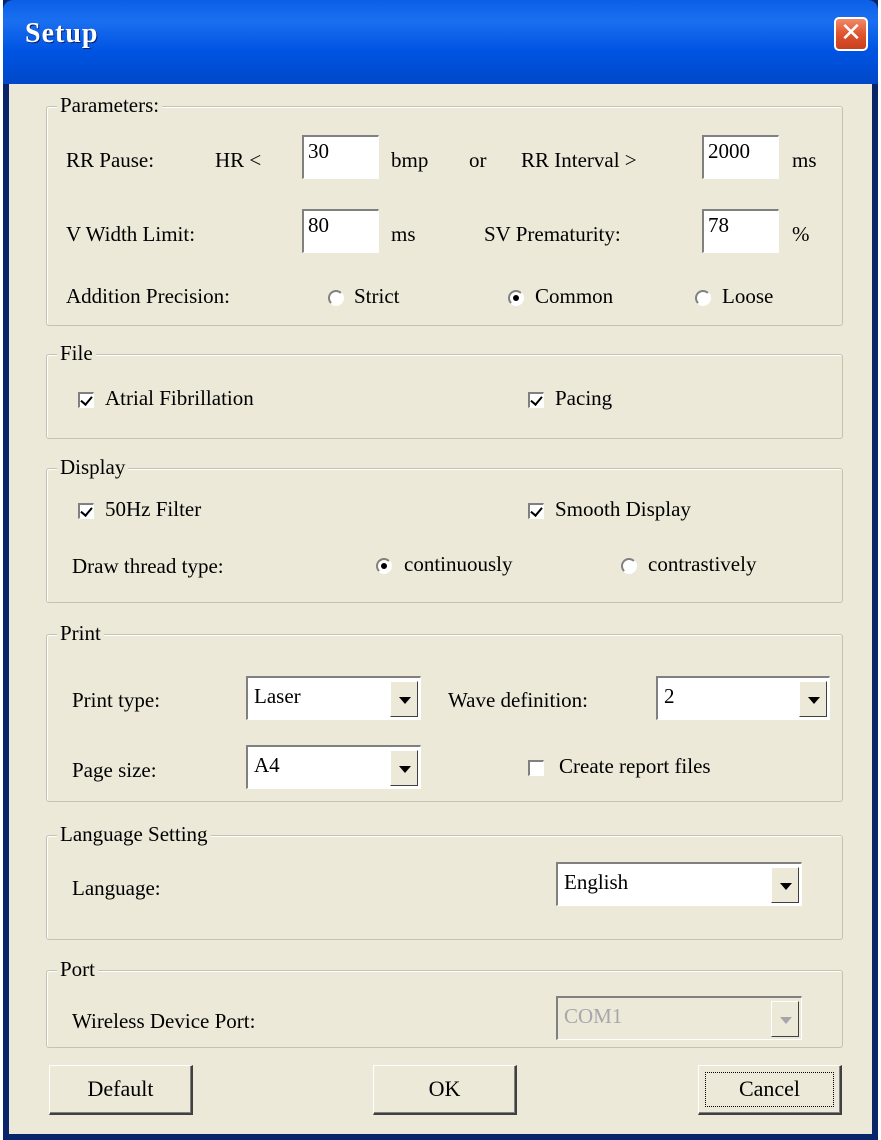 This screenshot has height=1140, width=881. I want to click on sv-prematurity-unit-label: %, so click(801, 234).